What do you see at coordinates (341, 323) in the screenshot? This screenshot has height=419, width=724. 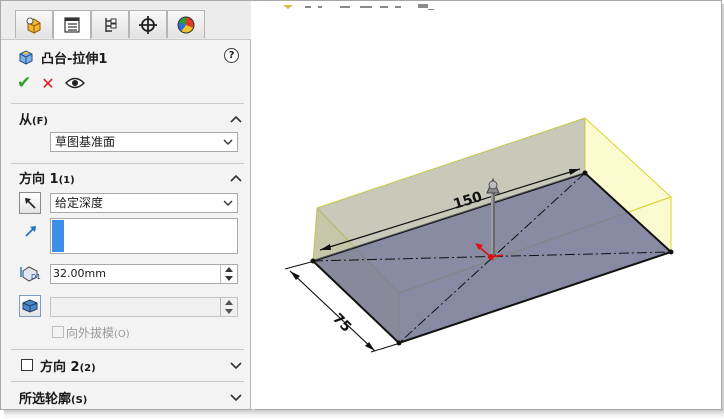 I see `dimension-width-text: 75` at bounding box center [341, 323].